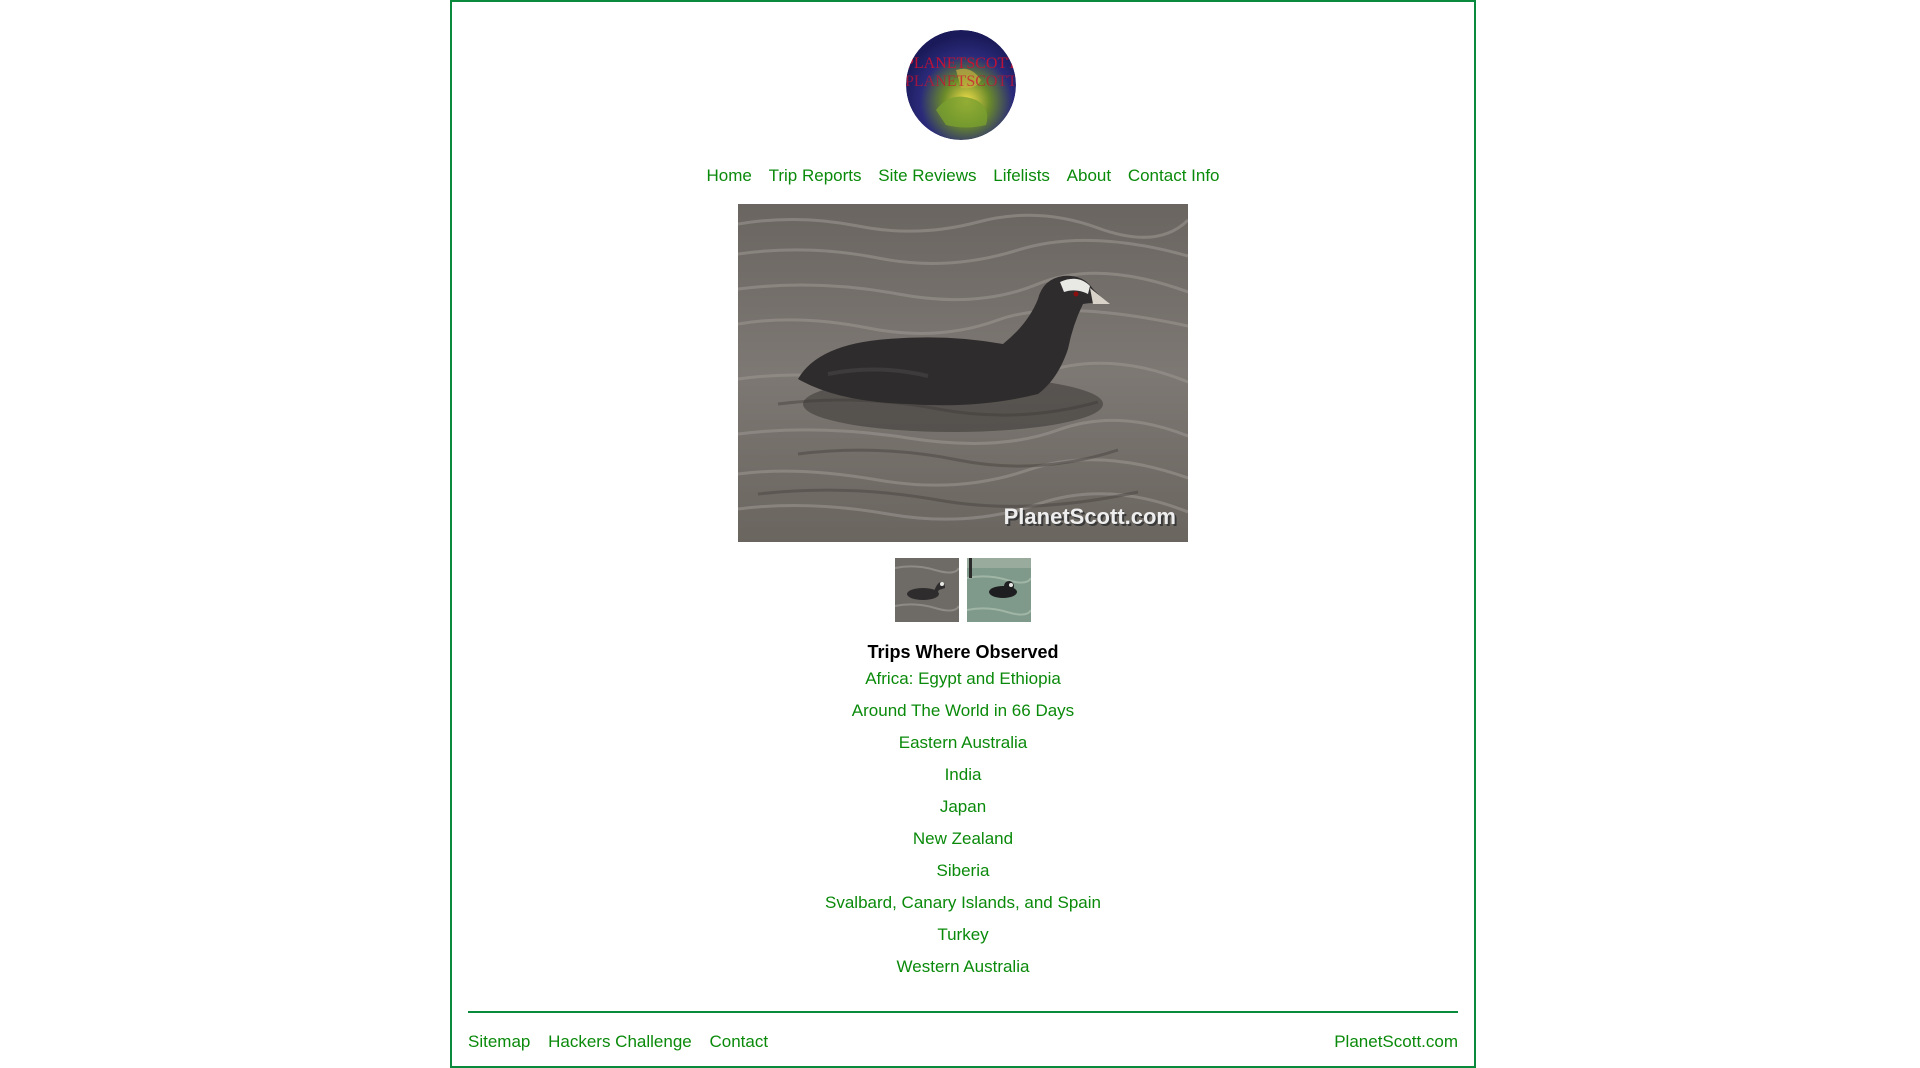  What do you see at coordinates (927, 175) in the screenshot?
I see `nav-site-reviews: Site Reviews` at bounding box center [927, 175].